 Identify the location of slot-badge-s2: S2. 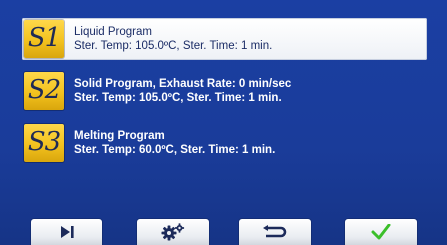
(44, 91).